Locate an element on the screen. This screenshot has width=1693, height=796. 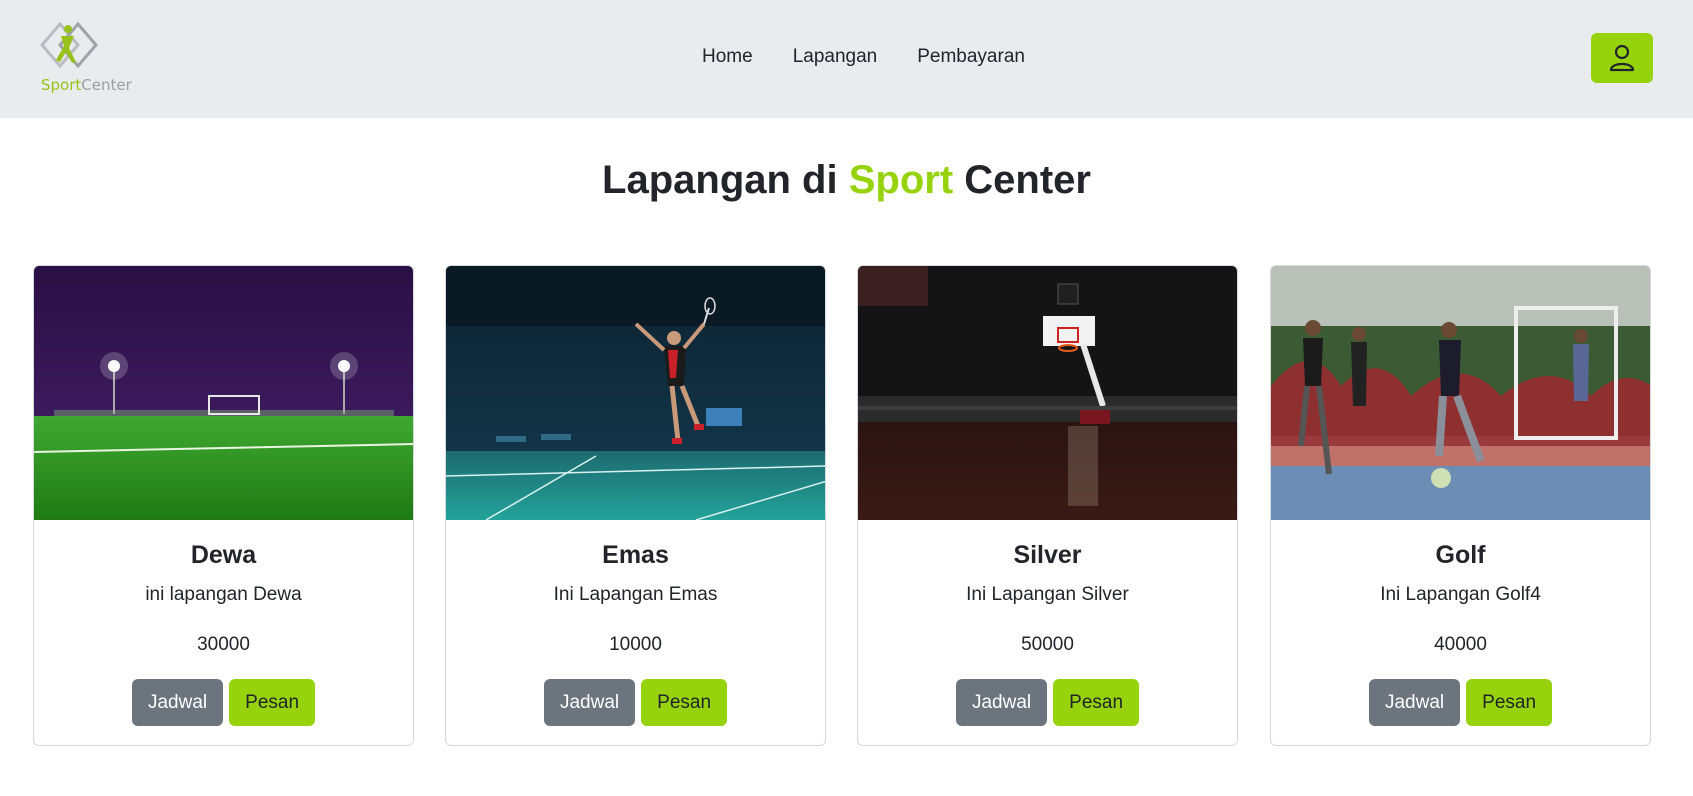
user-icon is located at coordinates (1622, 58).